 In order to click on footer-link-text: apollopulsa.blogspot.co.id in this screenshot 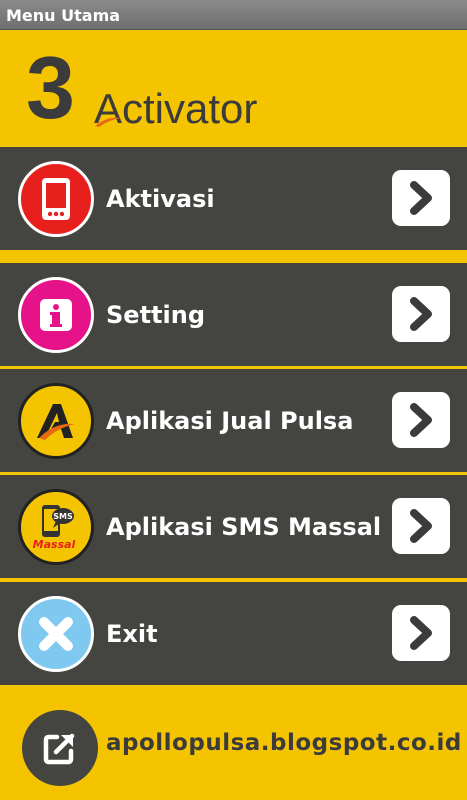, I will do `click(284, 743)`.